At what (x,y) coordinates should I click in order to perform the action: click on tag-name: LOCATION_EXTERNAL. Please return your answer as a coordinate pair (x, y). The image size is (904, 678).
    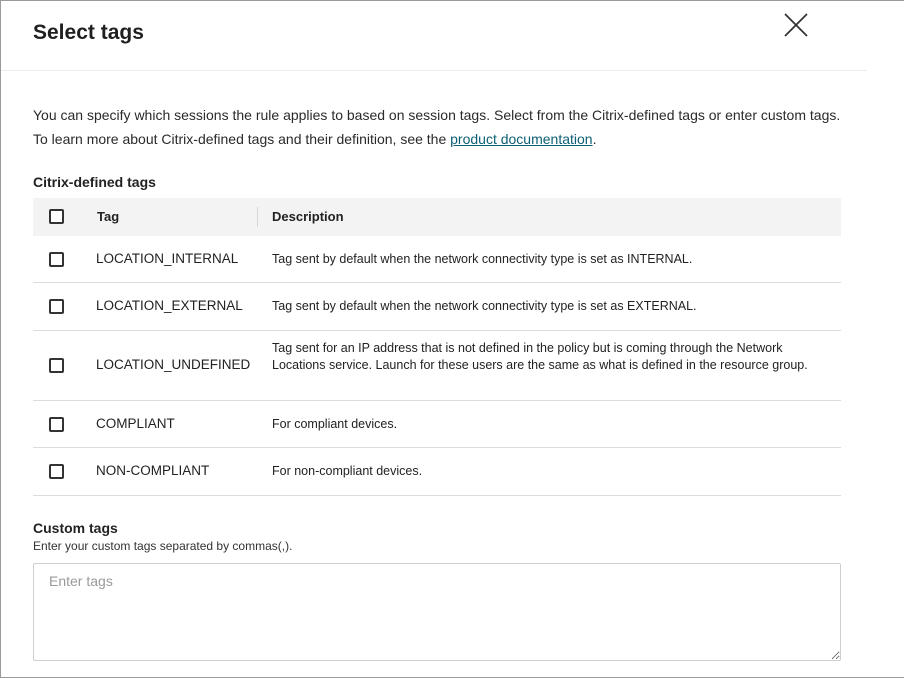
    Looking at the image, I should click on (169, 305).